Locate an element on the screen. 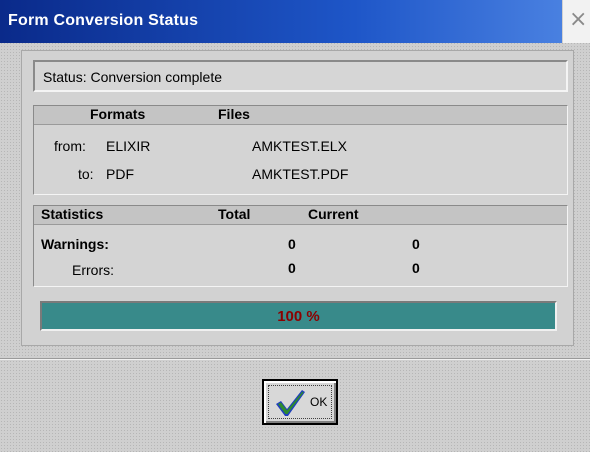 The image size is (590, 452). warnings-total: 0 is located at coordinates (292, 244).